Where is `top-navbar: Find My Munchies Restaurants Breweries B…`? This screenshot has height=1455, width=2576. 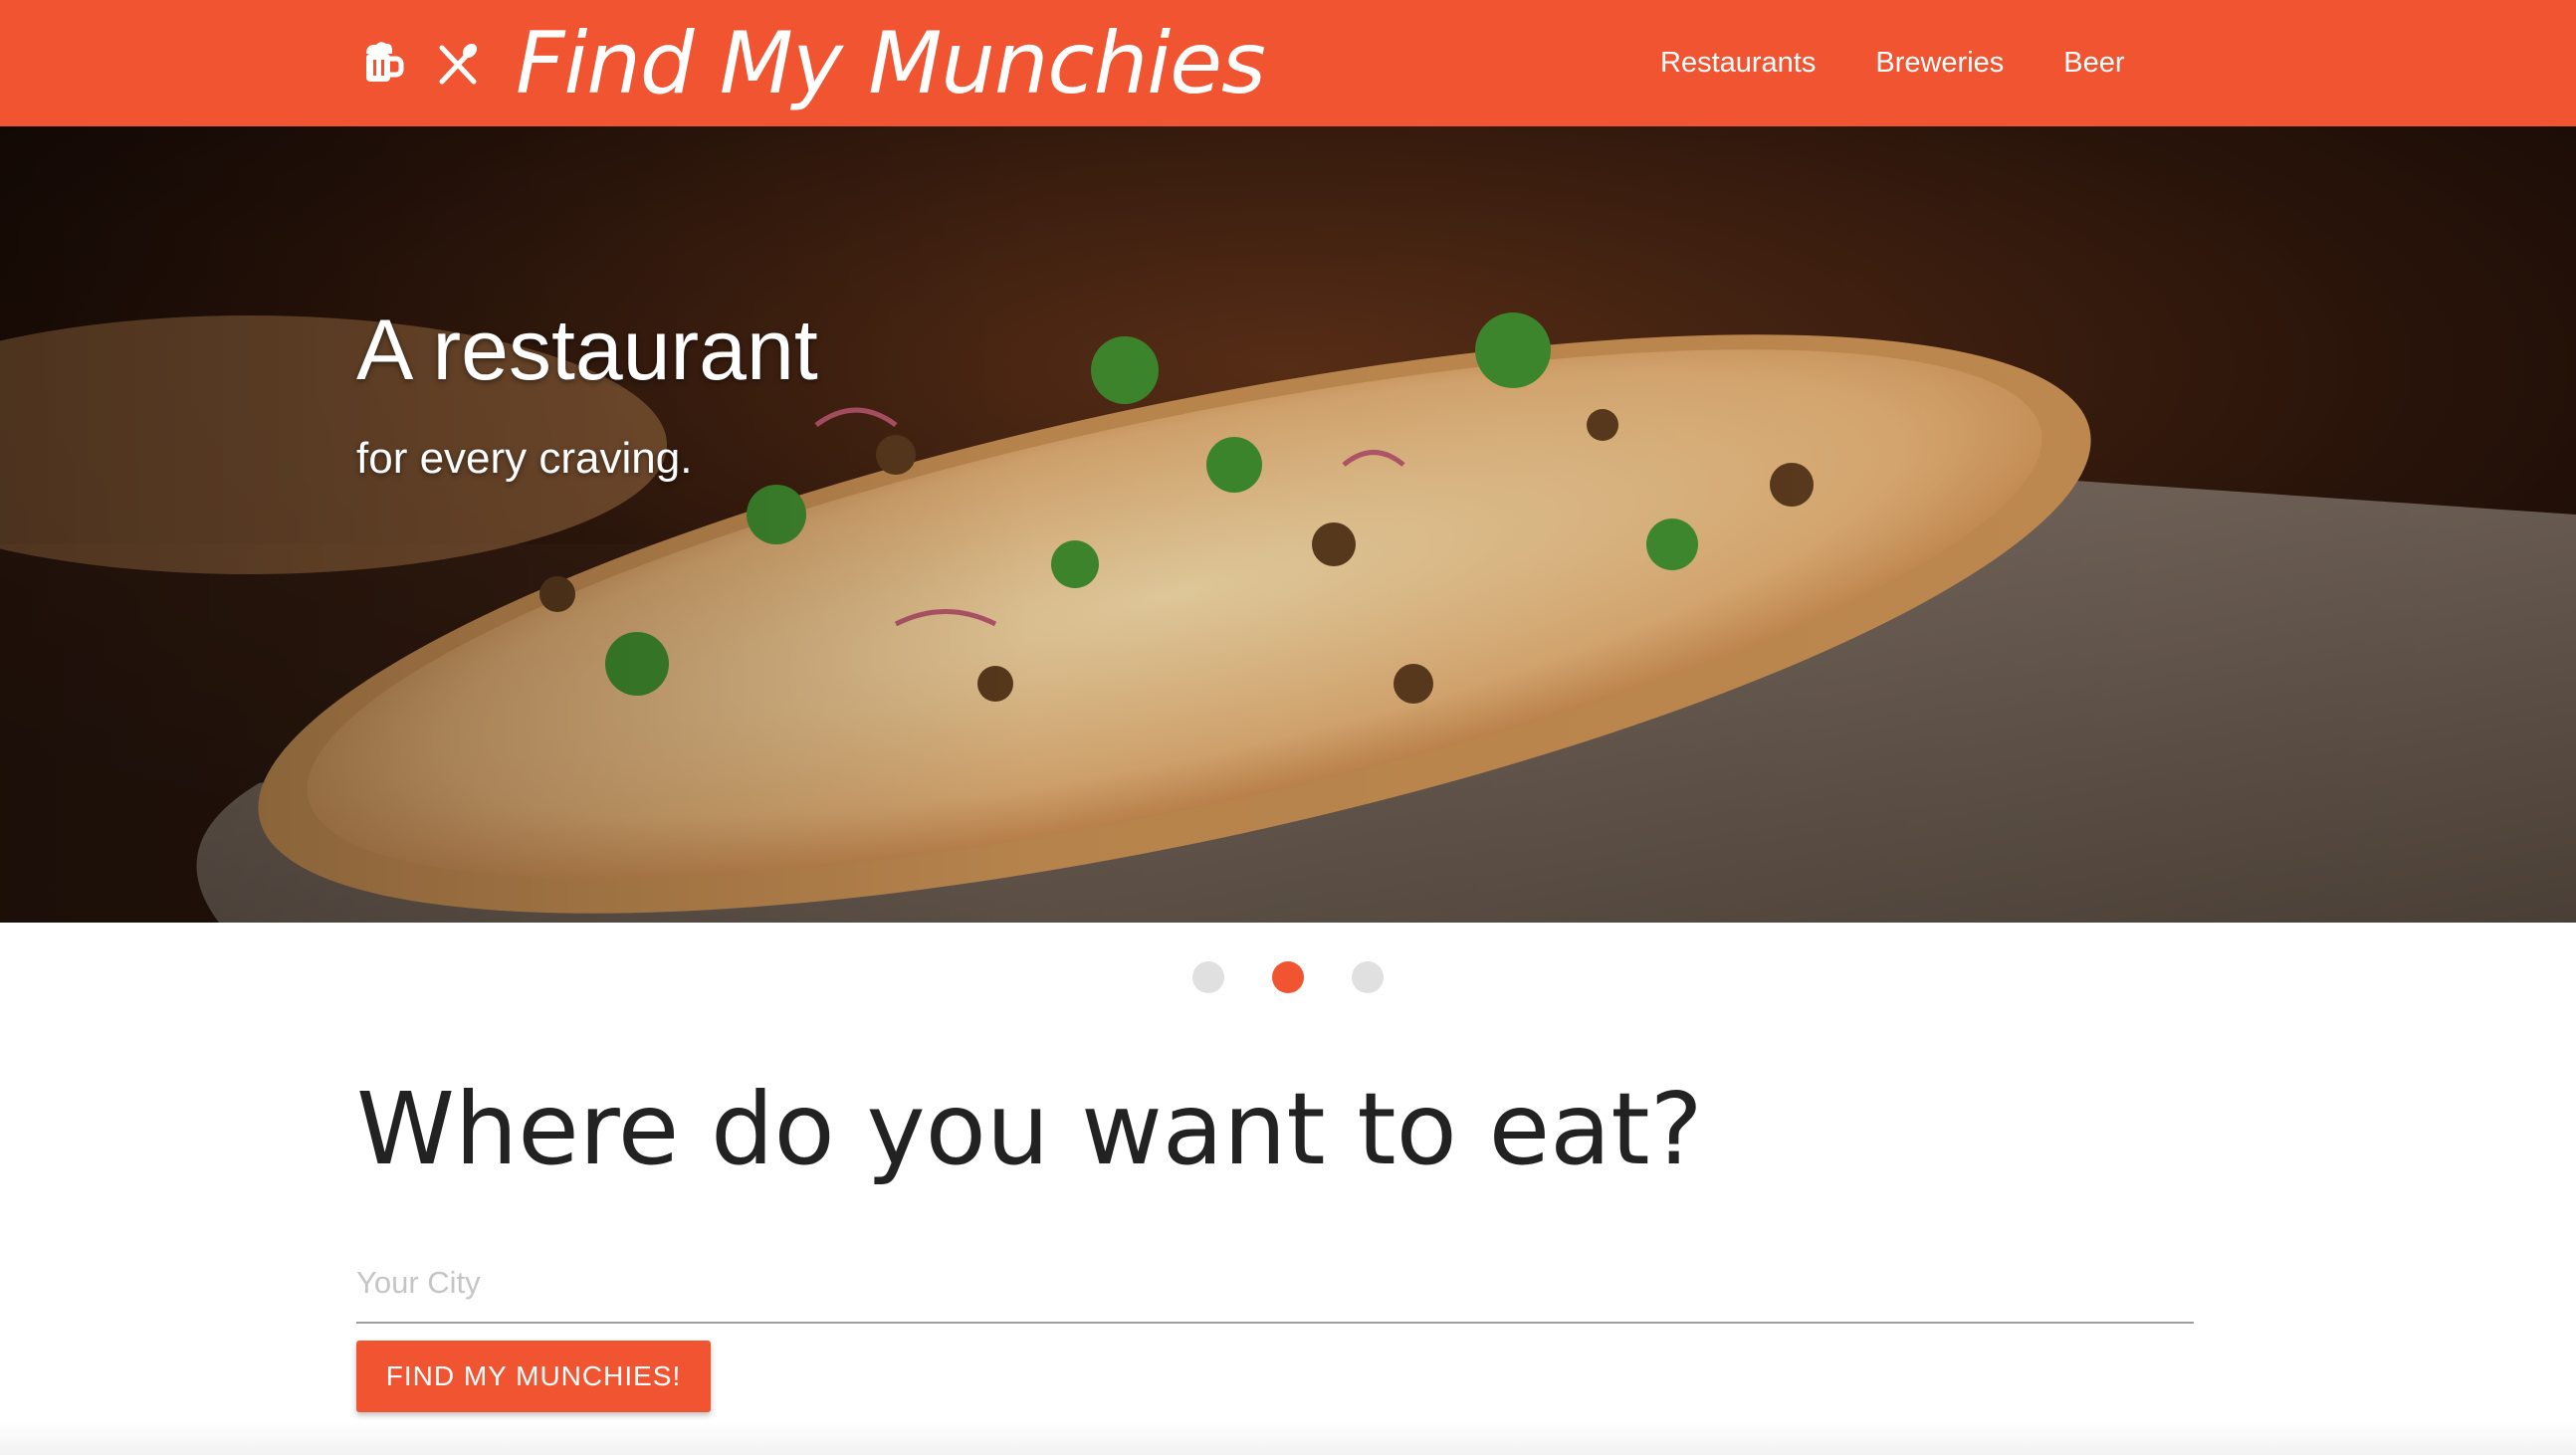 top-navbar: Find My Munchies Restaurants Breweries B… is located at coordinates (1288, 63).